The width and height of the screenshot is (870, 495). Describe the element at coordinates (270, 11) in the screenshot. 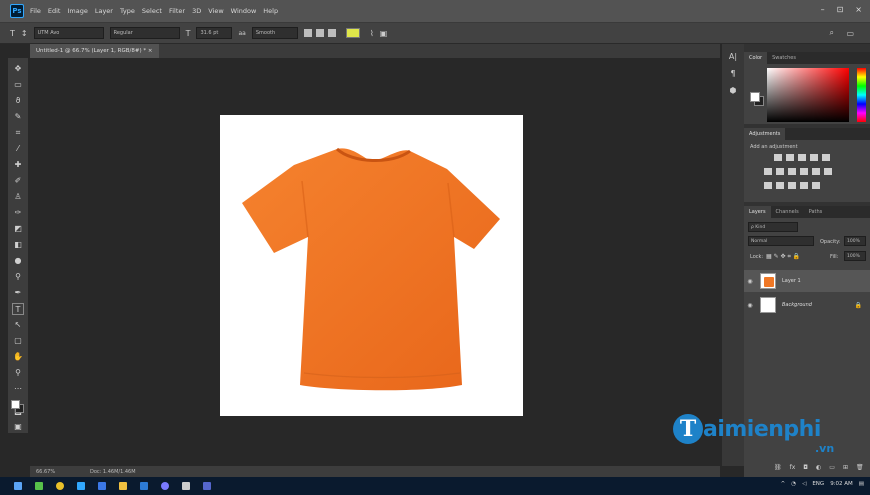

I see `menu-help: Help` at that location.